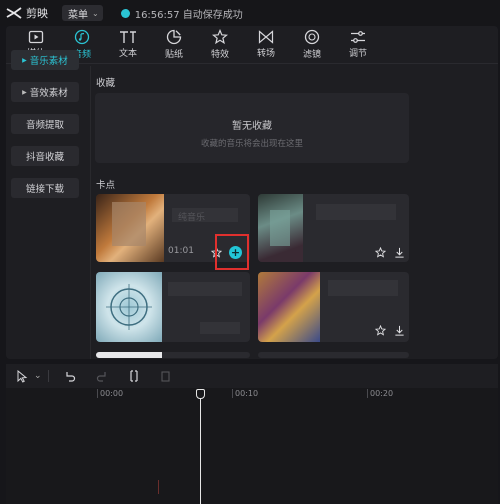  What do you see at coordinates (90, 212) in the screenshot?
I see `sidebar-divider` at bounding box center [90, 212].